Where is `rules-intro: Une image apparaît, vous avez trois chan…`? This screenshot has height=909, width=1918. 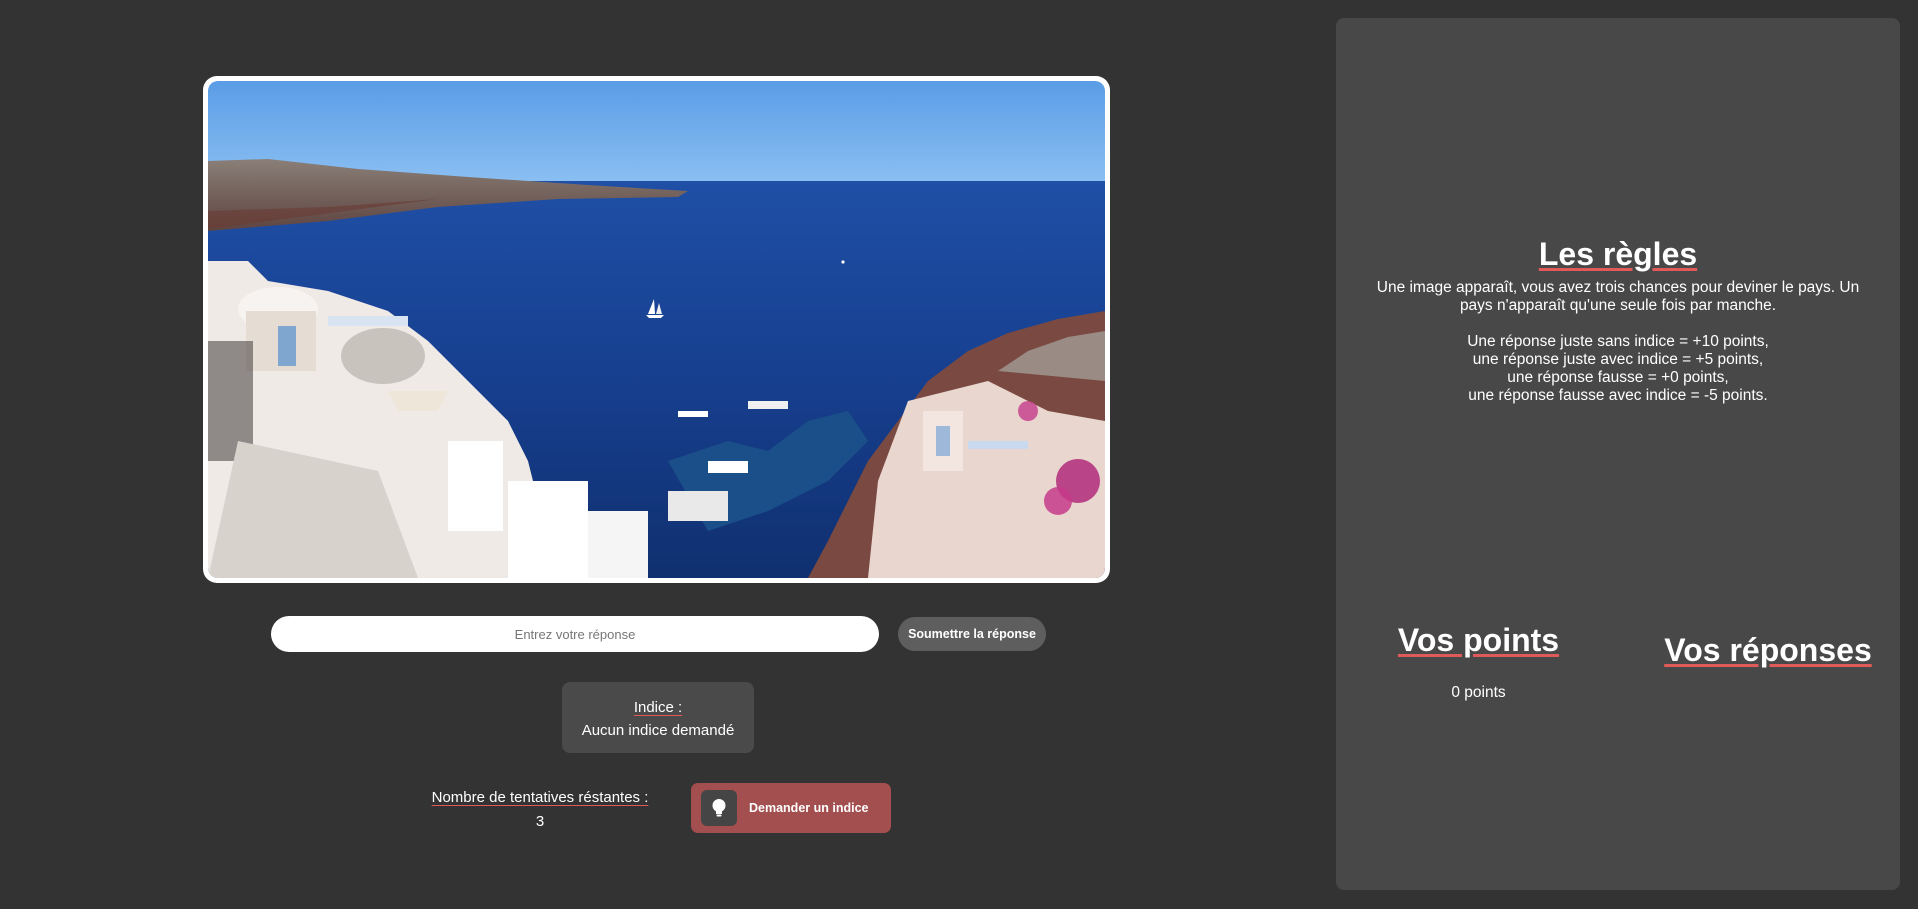
rules-intro: Une image apparaît, vous avez trois chan… is located at coordinates (1618, 296).